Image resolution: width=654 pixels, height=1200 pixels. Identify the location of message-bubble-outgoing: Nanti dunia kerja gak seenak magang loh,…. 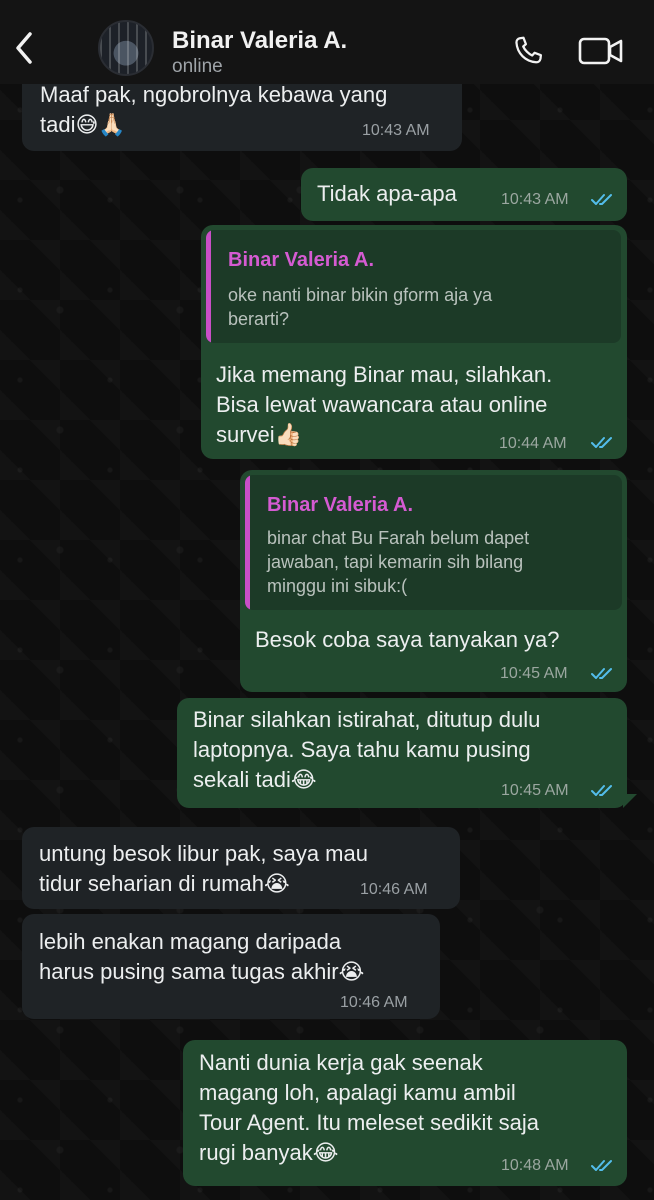
(405, 1113).